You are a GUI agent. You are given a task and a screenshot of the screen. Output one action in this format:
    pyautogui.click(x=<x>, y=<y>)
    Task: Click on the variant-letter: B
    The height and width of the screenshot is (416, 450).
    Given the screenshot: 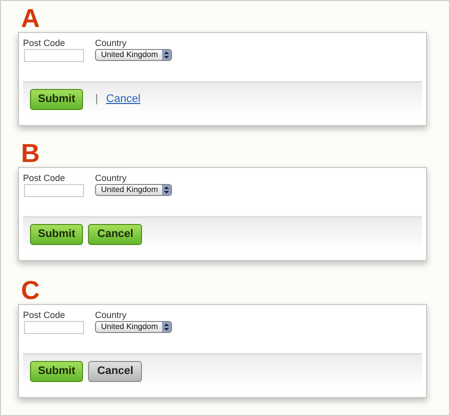 What is the action you would take?
    pyautogui.click(x=31, y=153)
    